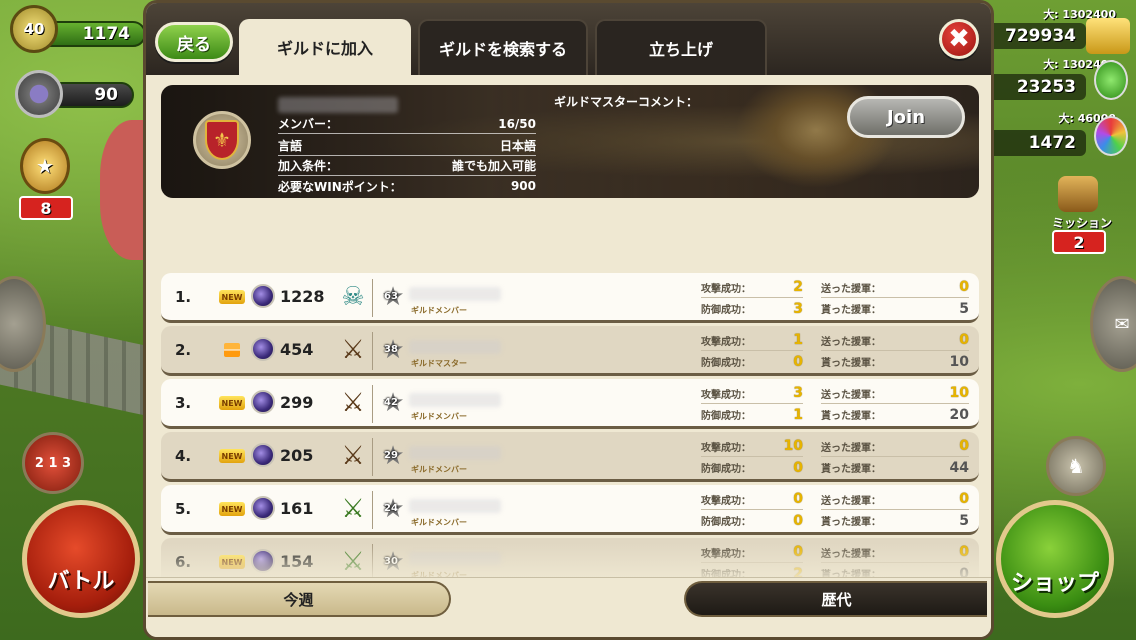  I want to click on shop-button: ショップ, so click(1055, 559).